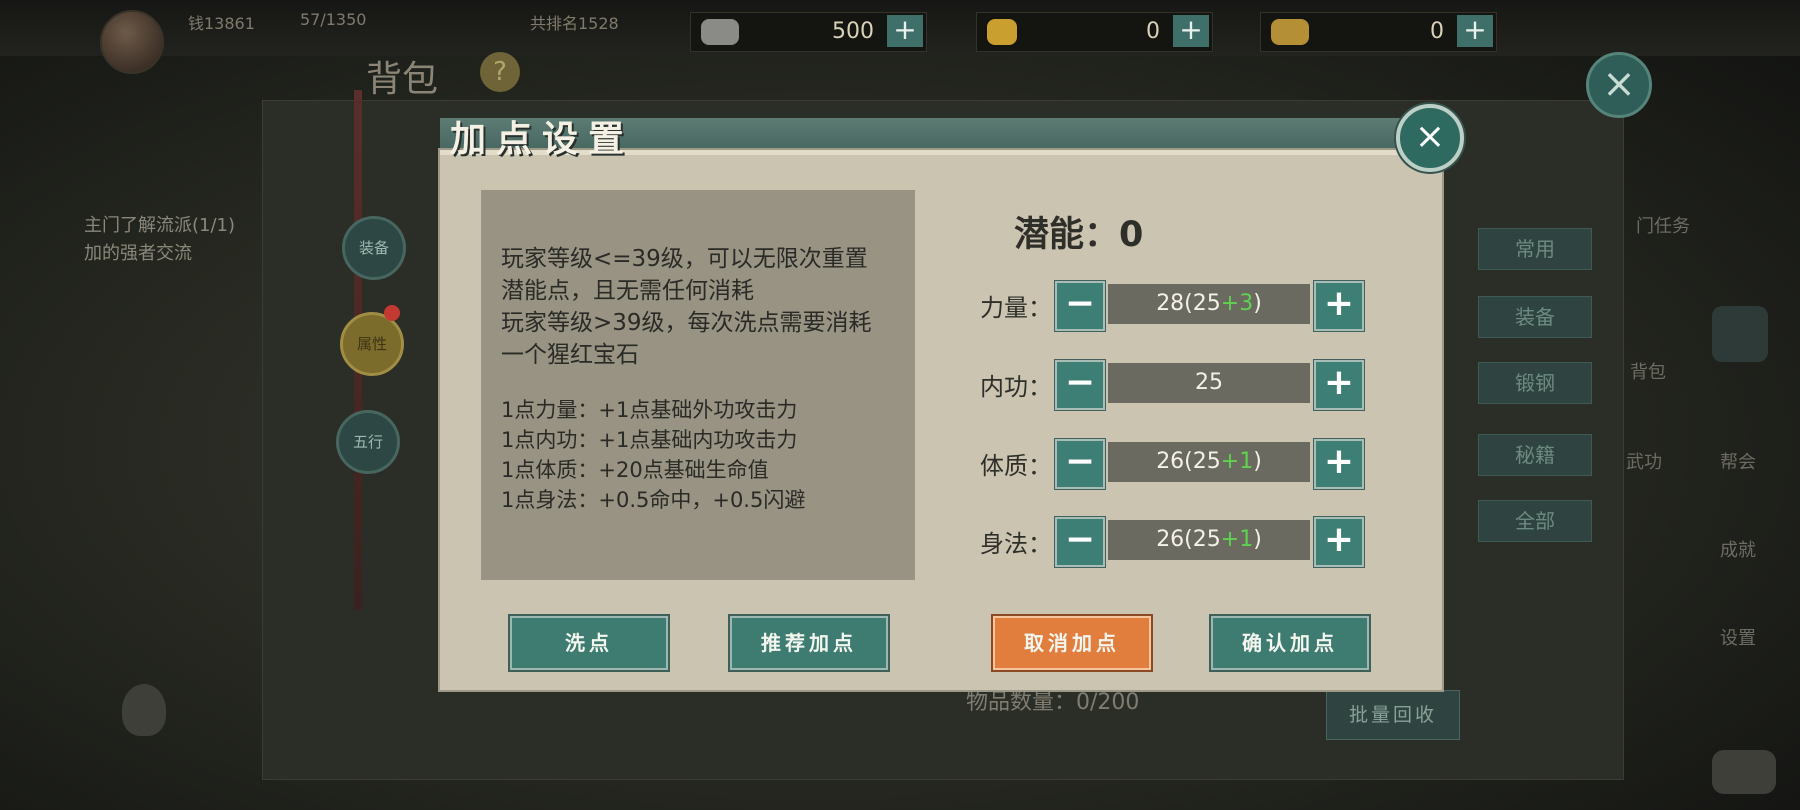 The width and height of the screenshot is (1800, 810). What do you see at coordinates (132, 42) in the screenshot?
I see `player-avatar` at bounding box center [132, 42].